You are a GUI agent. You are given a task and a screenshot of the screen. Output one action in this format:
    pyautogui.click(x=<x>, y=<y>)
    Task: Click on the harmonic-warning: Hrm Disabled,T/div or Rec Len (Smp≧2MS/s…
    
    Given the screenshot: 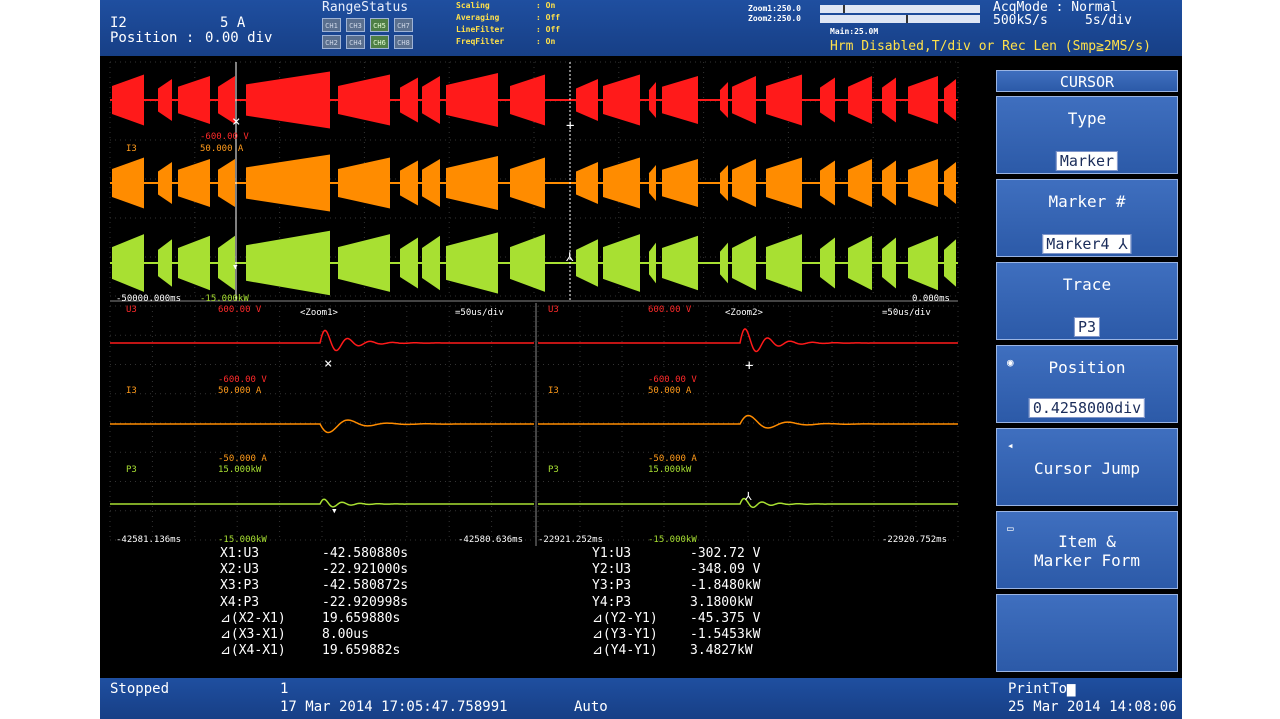 What is the action you would take?
    pyautogui.click(x=990, y=46)
    